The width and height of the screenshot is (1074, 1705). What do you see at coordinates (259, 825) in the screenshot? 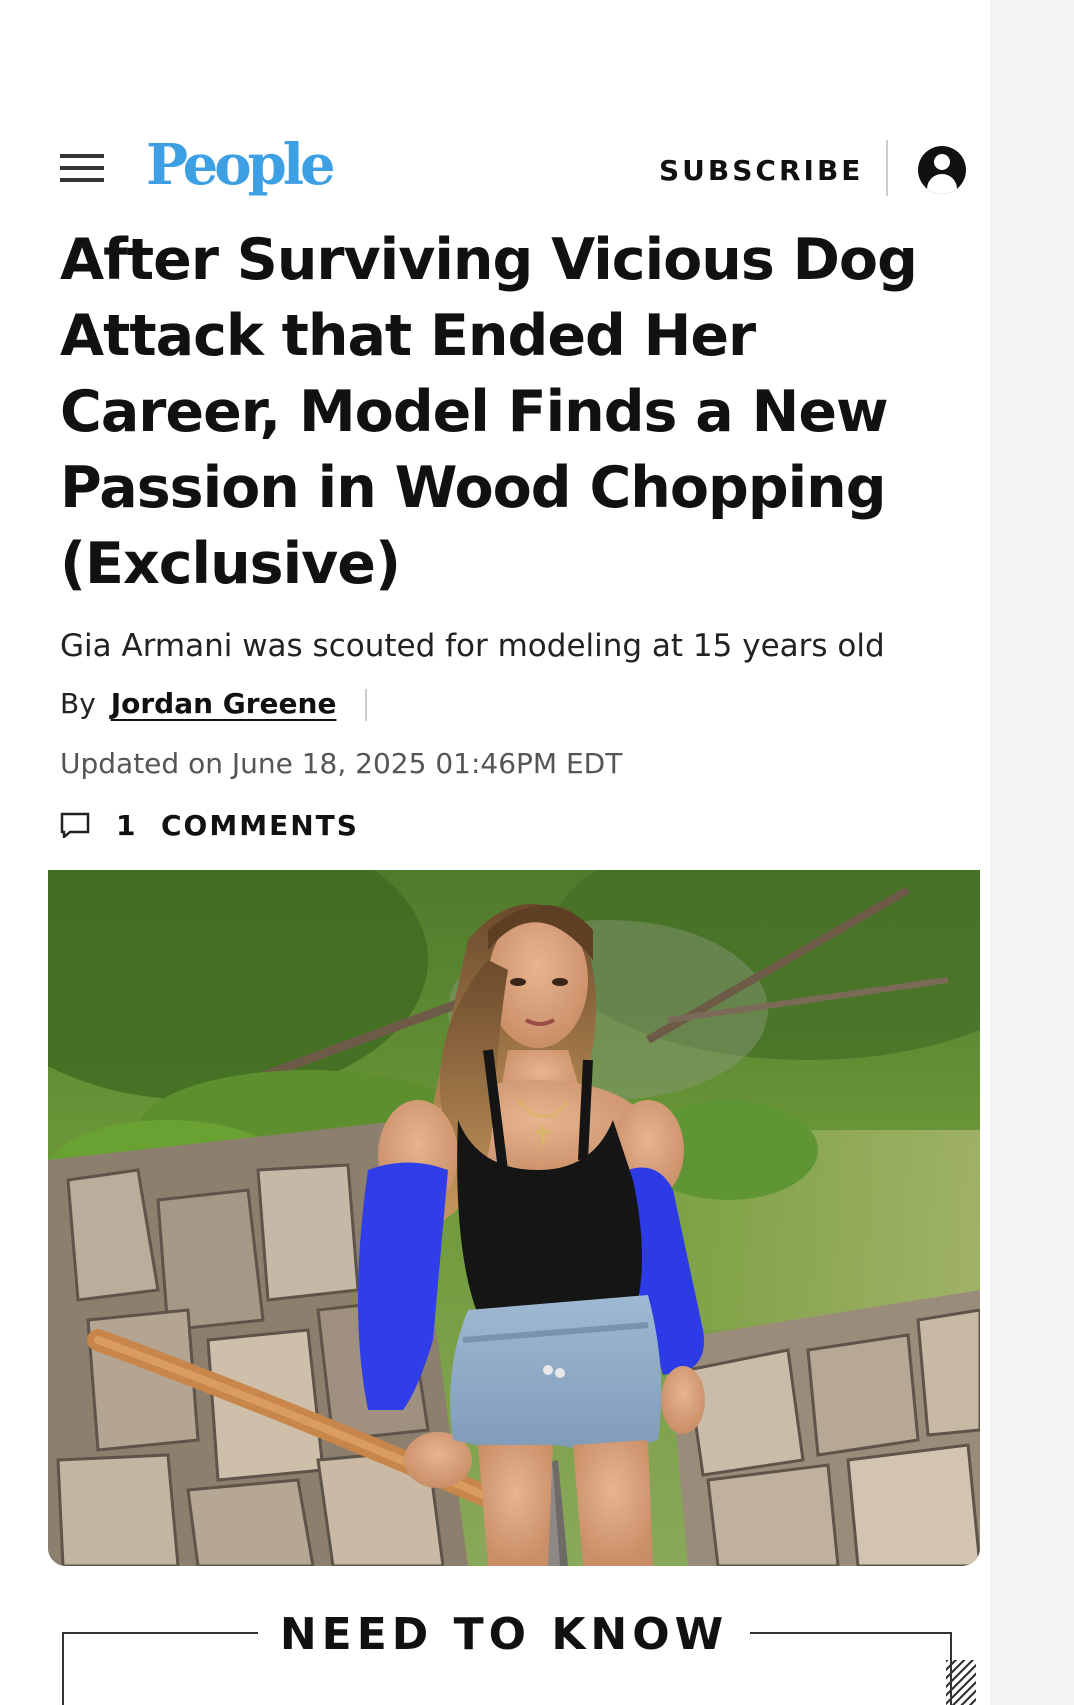
I see `comments-label: COMMENTS` at bounding box center [259, 825].